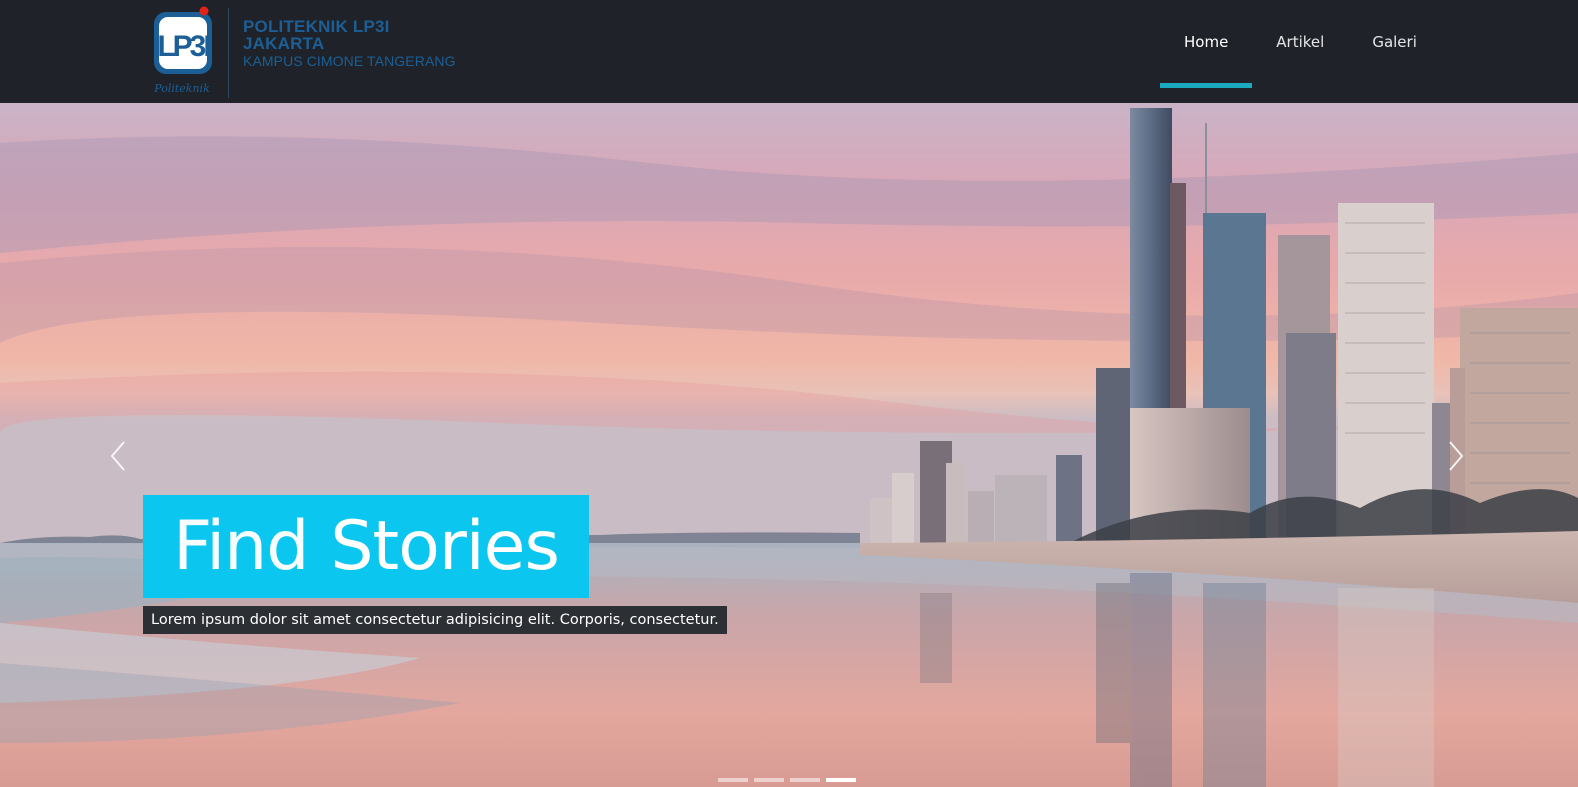  Describe the element at coordinates (316, 26) in the screenshot. I see `brand-name: POLITEKNIK LP3I` at that location.